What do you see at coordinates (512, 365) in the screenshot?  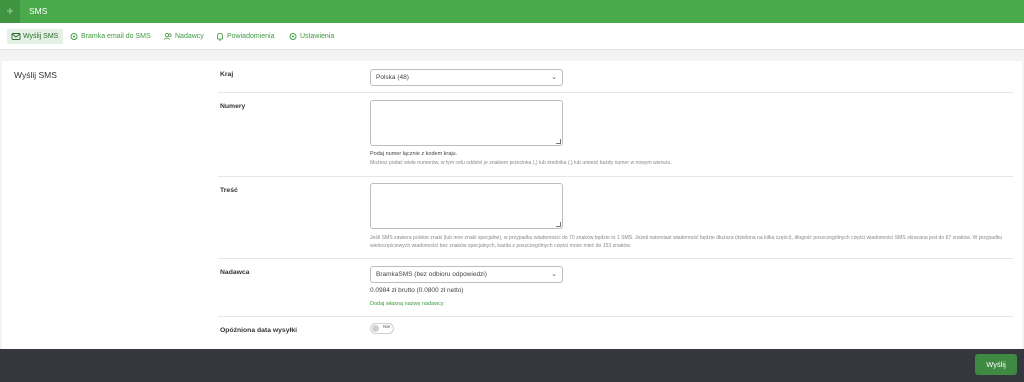 I see `footer-bar` at bounding box center [512, 365].